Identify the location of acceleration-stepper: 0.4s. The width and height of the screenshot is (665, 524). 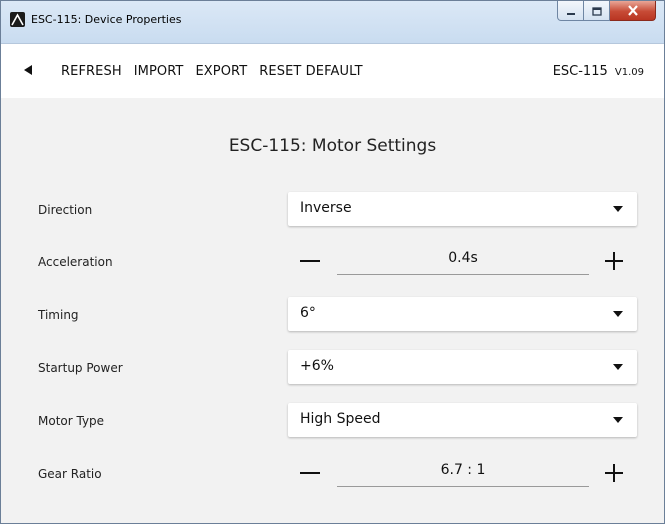
(462, 261).